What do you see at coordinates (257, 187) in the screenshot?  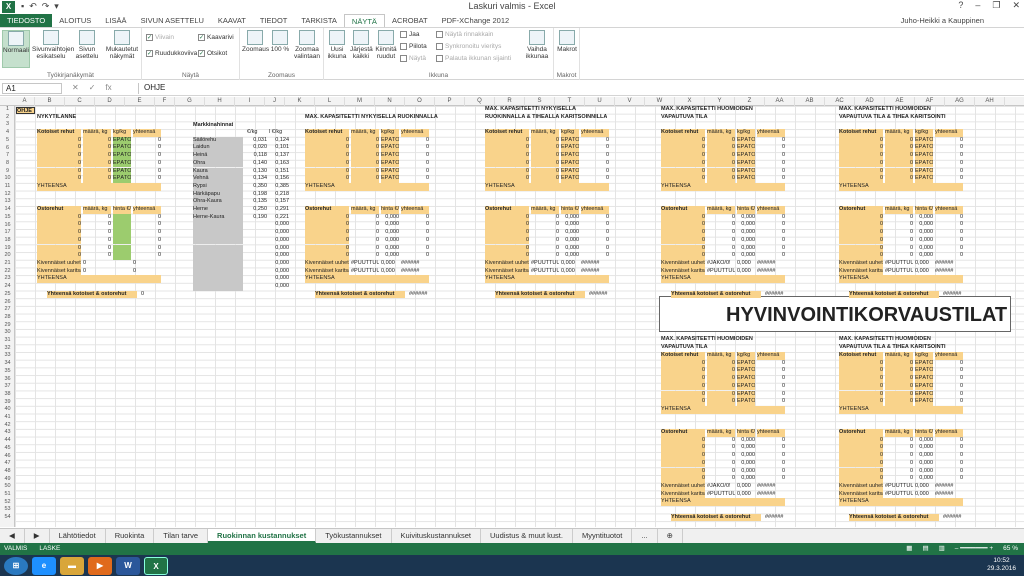 I see `market-value: 0,350` at bounding box center [257, 187].